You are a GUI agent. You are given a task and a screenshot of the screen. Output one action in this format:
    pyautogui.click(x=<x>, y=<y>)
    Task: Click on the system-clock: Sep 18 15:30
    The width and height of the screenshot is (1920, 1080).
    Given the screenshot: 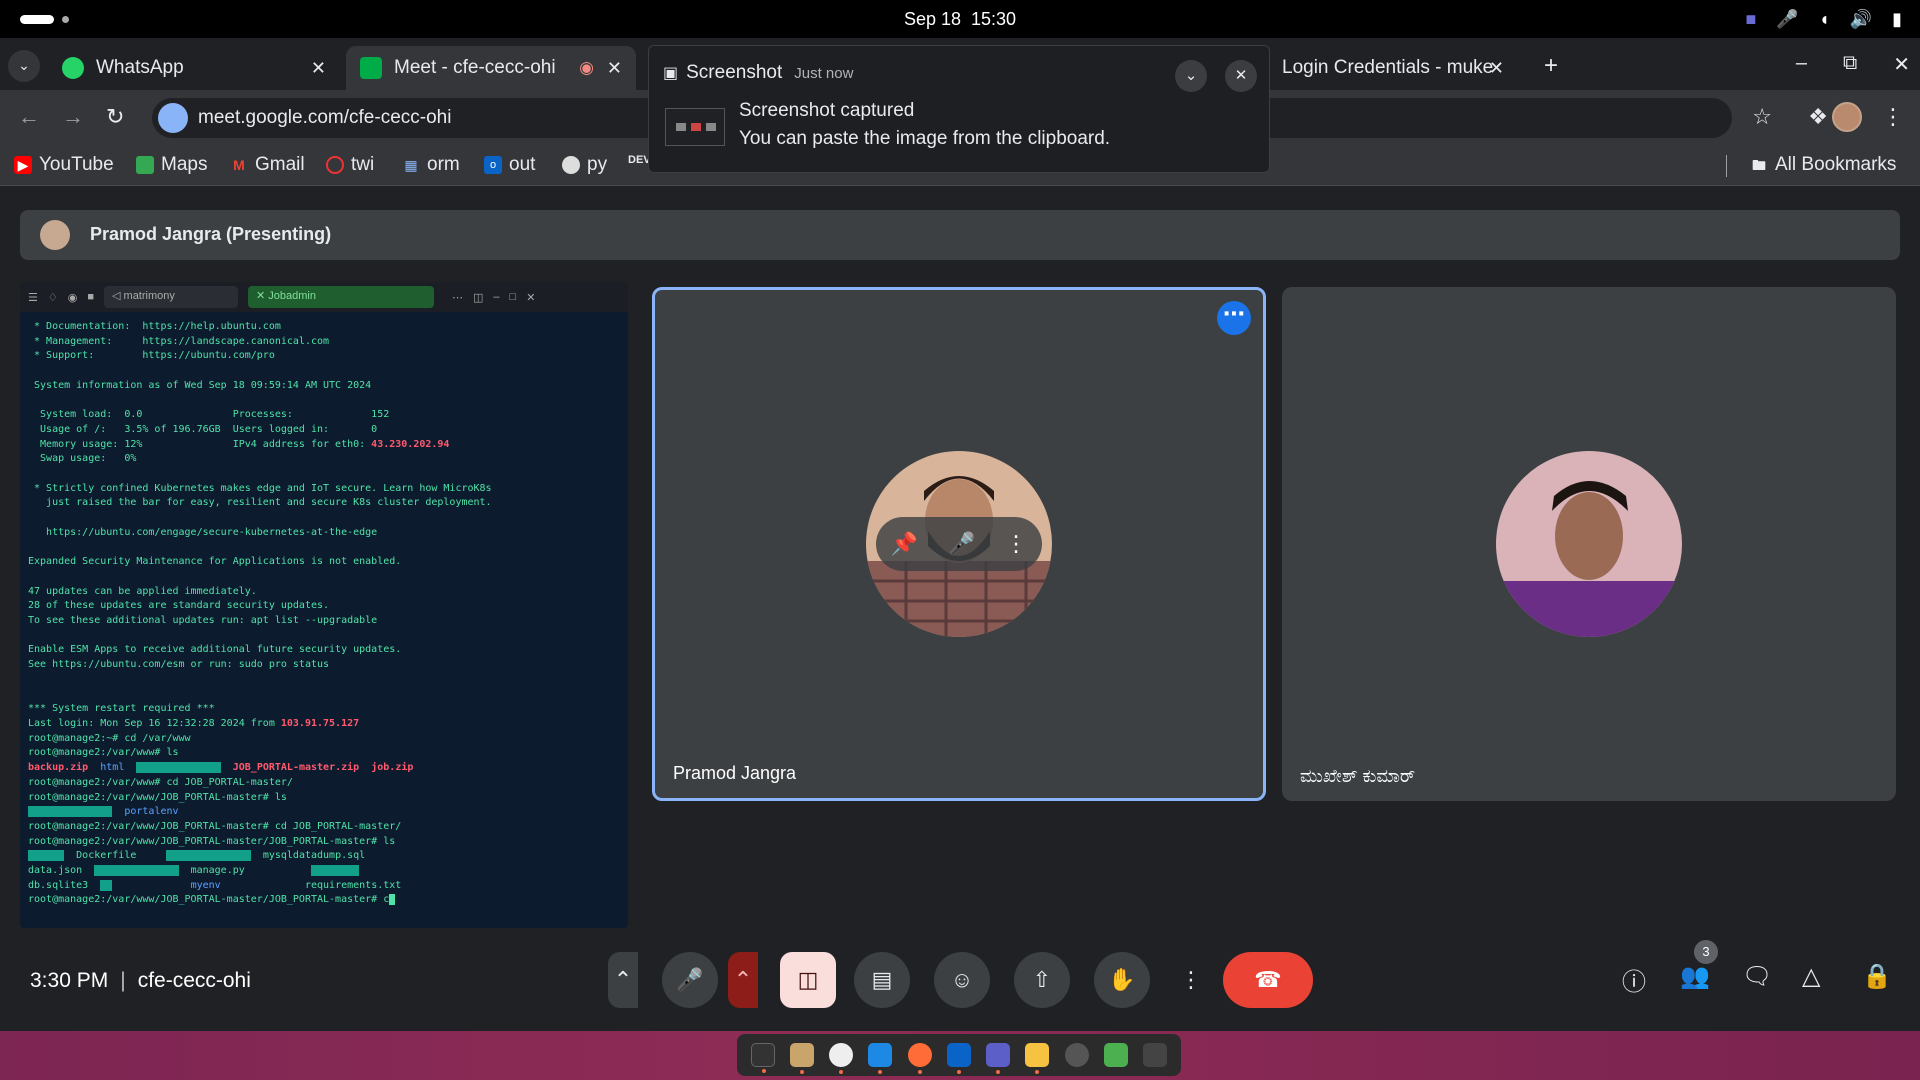 What is the action you would take?
    pyautogui.click(x=960, y=19)
    